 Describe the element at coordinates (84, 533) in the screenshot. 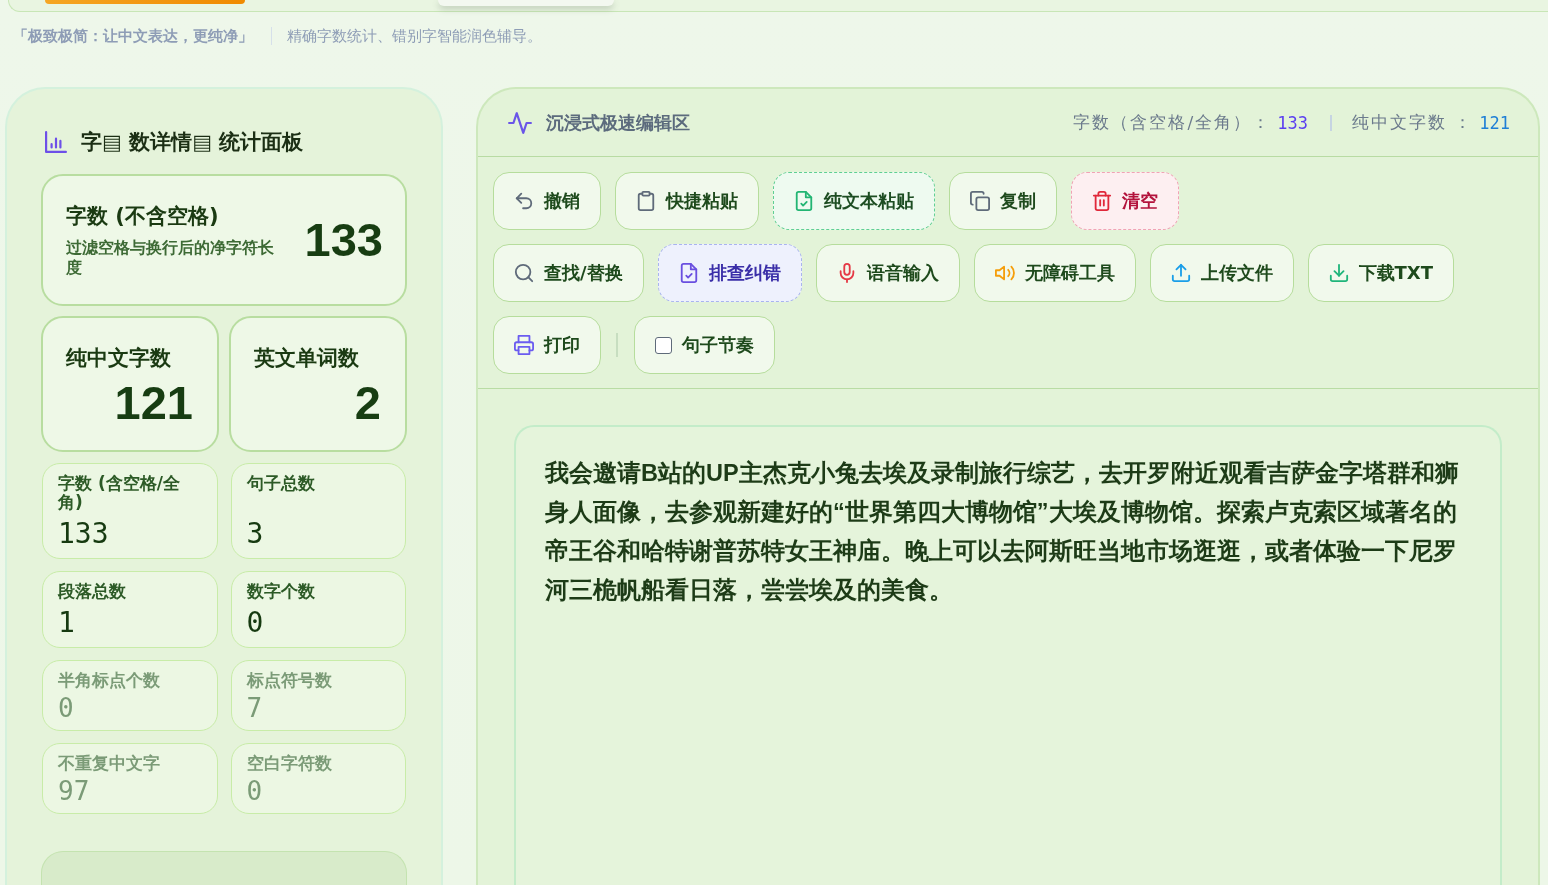

I see `metric-value: 133` at that location.